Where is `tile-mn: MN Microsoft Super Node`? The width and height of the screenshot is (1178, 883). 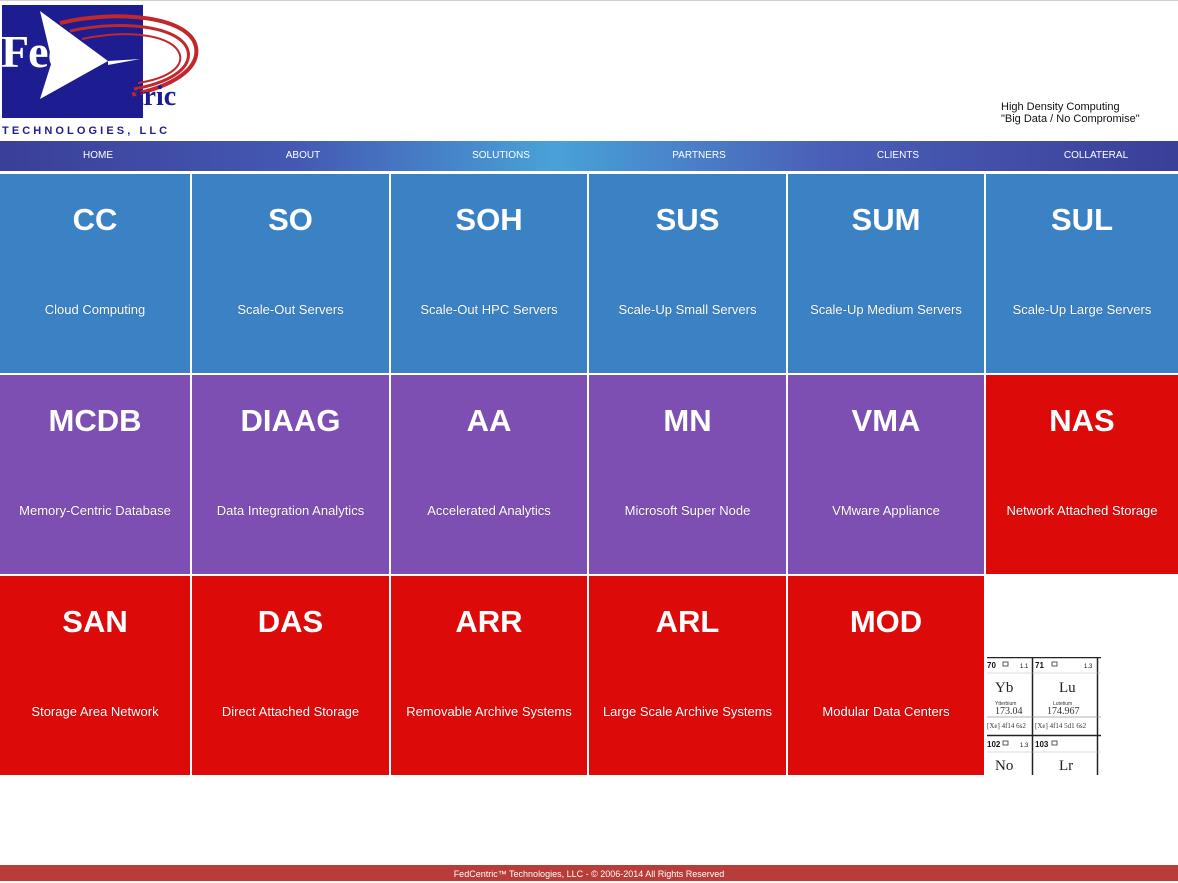
tile-mn: MN Microsoft Super Node is located at coordinates (687, 474).